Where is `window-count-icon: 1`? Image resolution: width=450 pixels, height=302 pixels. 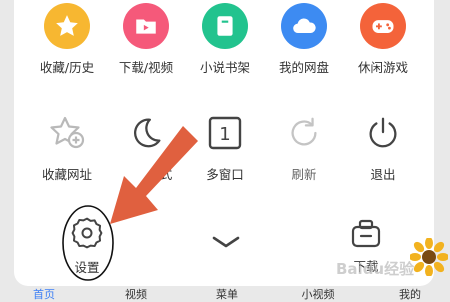
window-count-icon: 1 is located at coordinates (225, 133).